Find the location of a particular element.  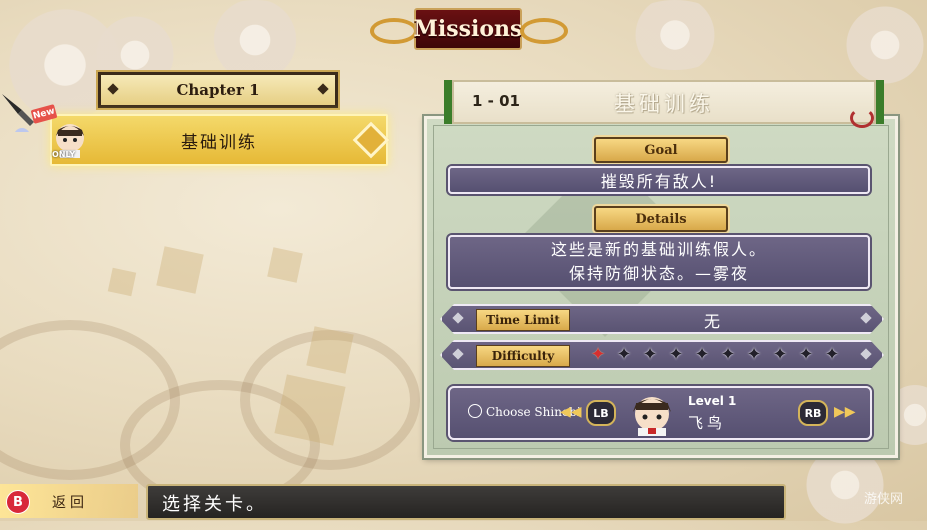

hint-bar: 选择关卡。 is located at coordinates (466, 502).